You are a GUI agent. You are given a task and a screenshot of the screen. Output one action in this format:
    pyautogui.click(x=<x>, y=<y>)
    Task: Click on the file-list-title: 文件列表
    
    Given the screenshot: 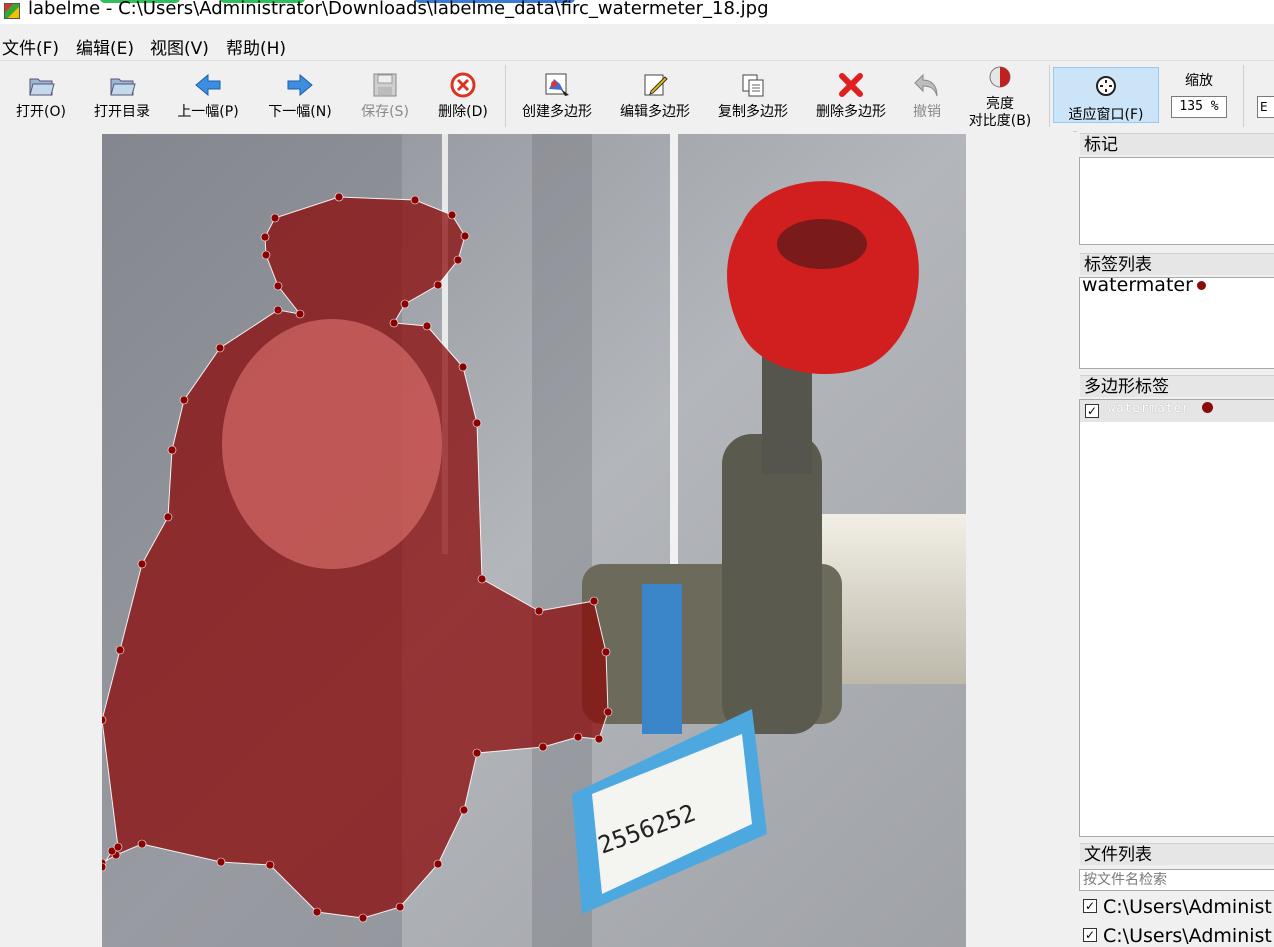 What is the action you would take?
    pyautogui.click(x=1177, y=854)
    